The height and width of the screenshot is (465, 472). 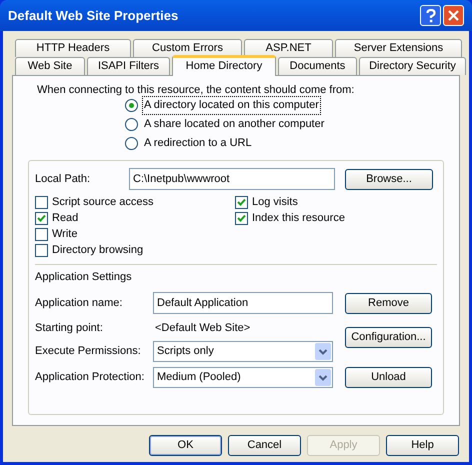 What do you see at coordinates (264, 445) in the screenshot?
I see `dialog-button: Cancel` at bounding box center [264, 445].